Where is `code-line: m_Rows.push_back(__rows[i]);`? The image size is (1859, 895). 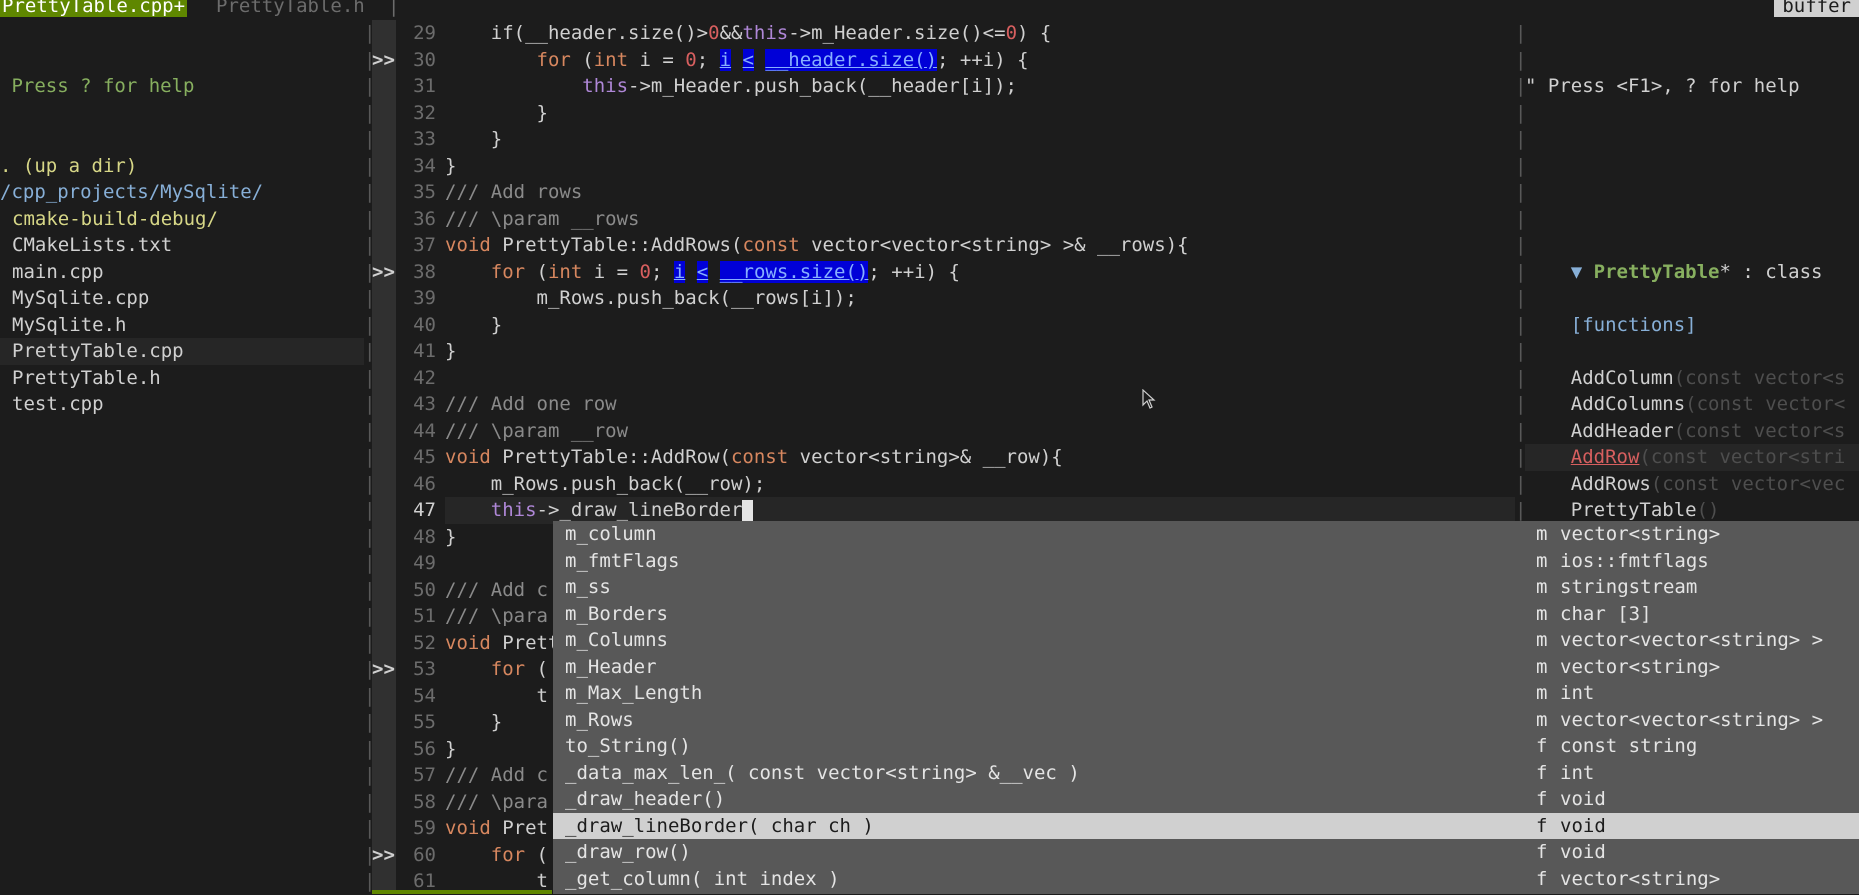 code-line: m_Rows.push_back(__rows[i]); is located at coordinates (980, 298).